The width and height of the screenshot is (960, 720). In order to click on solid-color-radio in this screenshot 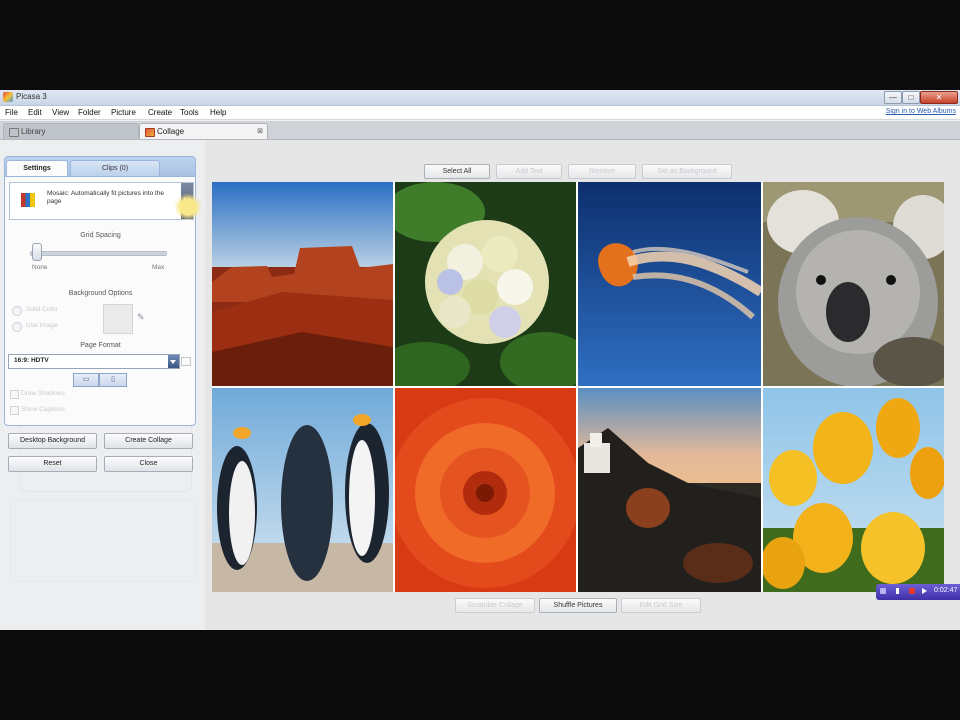, I will do `click(17, 311)`.